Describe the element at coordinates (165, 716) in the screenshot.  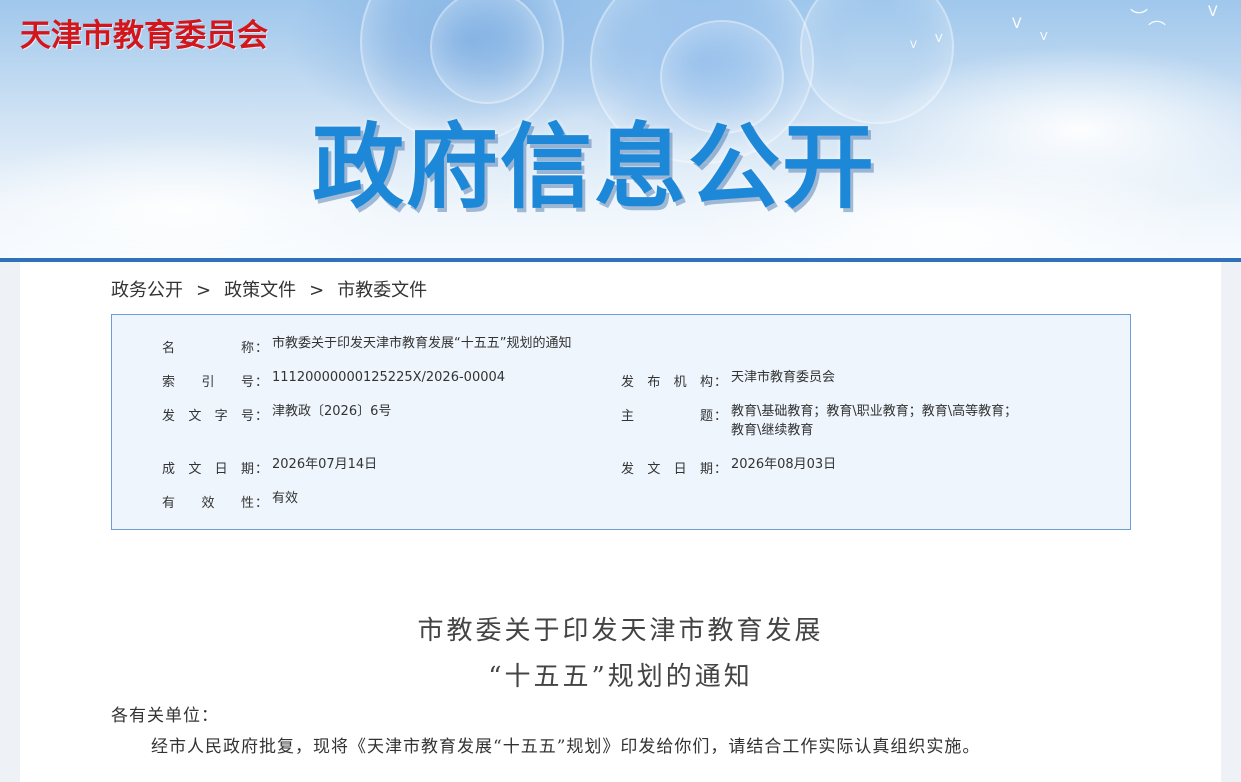
I see `document-salutation: 各有关单位：` at that location.